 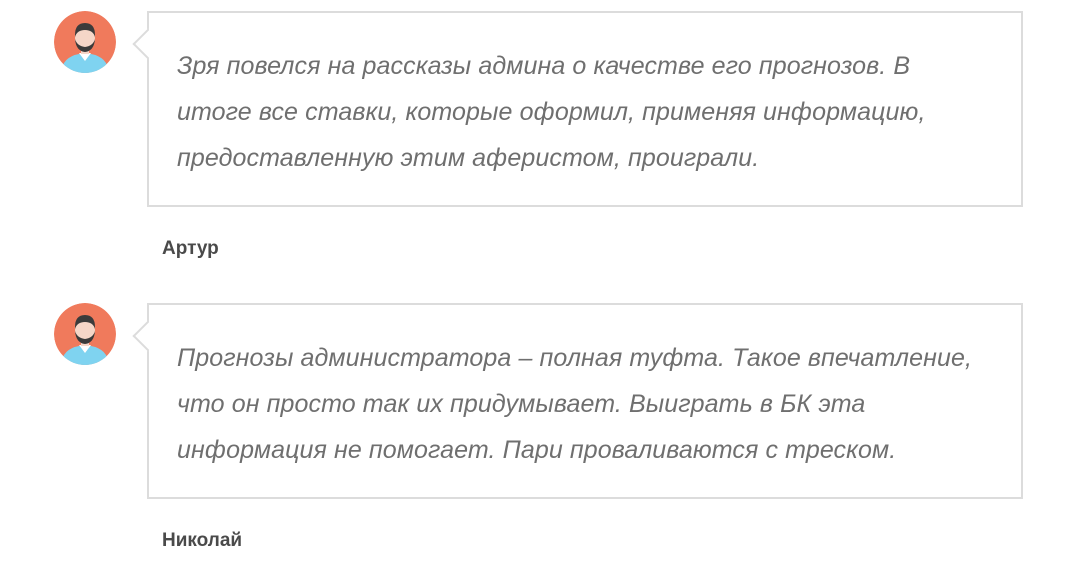 I want to click on review-author: Николай, so click(x=202, y=540).